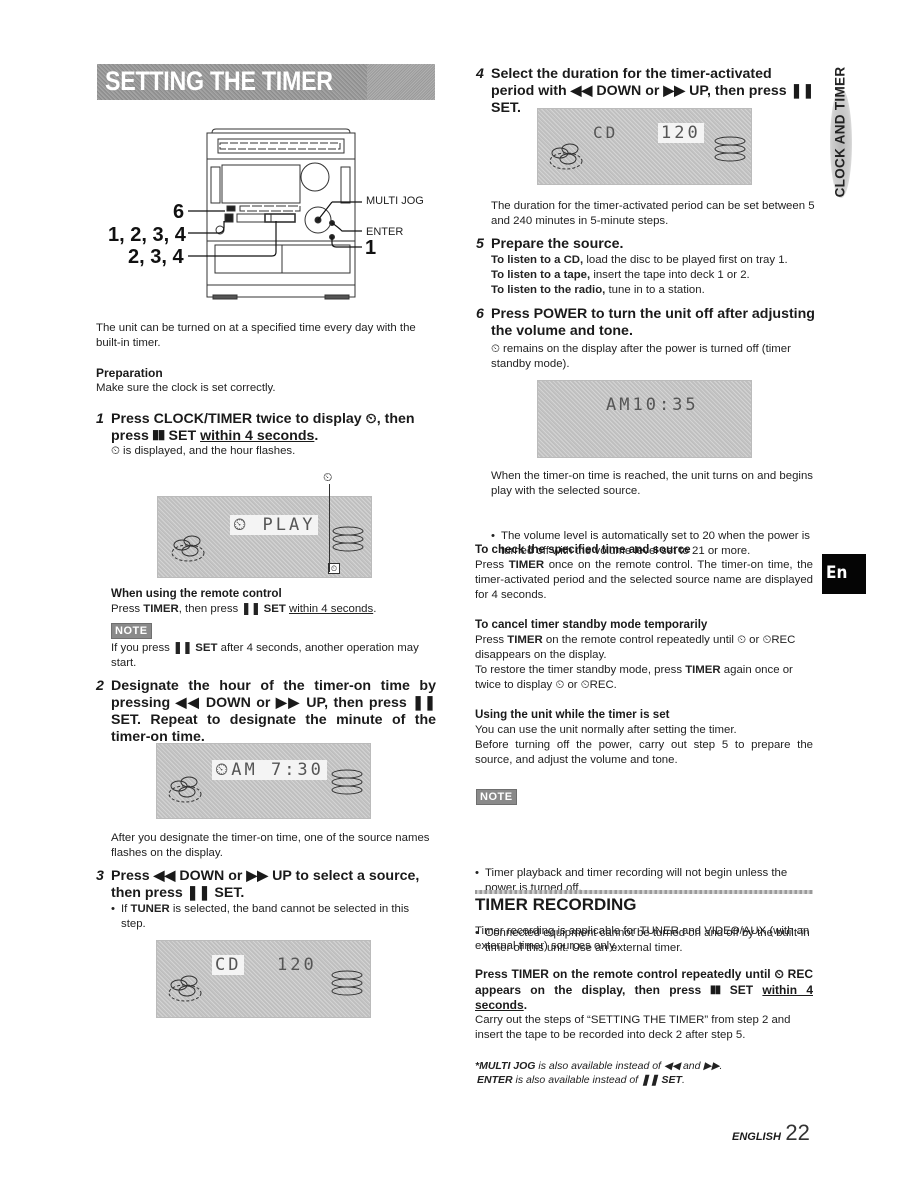 The width and height of the screenshot is (918, 1188). I want to click on multi-jog-label: MULTI JOG, so click(395, 201).